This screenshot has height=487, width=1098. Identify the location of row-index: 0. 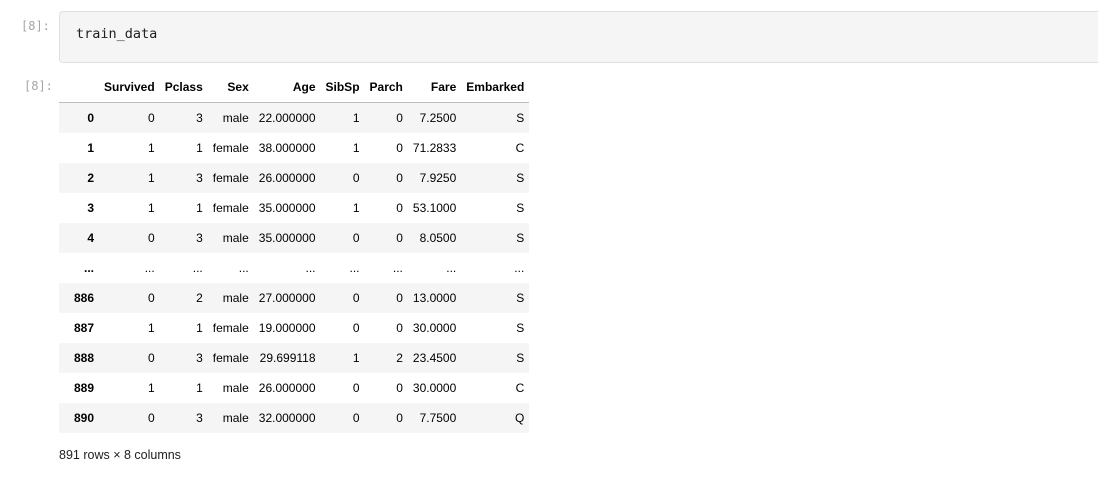
(90, 118).